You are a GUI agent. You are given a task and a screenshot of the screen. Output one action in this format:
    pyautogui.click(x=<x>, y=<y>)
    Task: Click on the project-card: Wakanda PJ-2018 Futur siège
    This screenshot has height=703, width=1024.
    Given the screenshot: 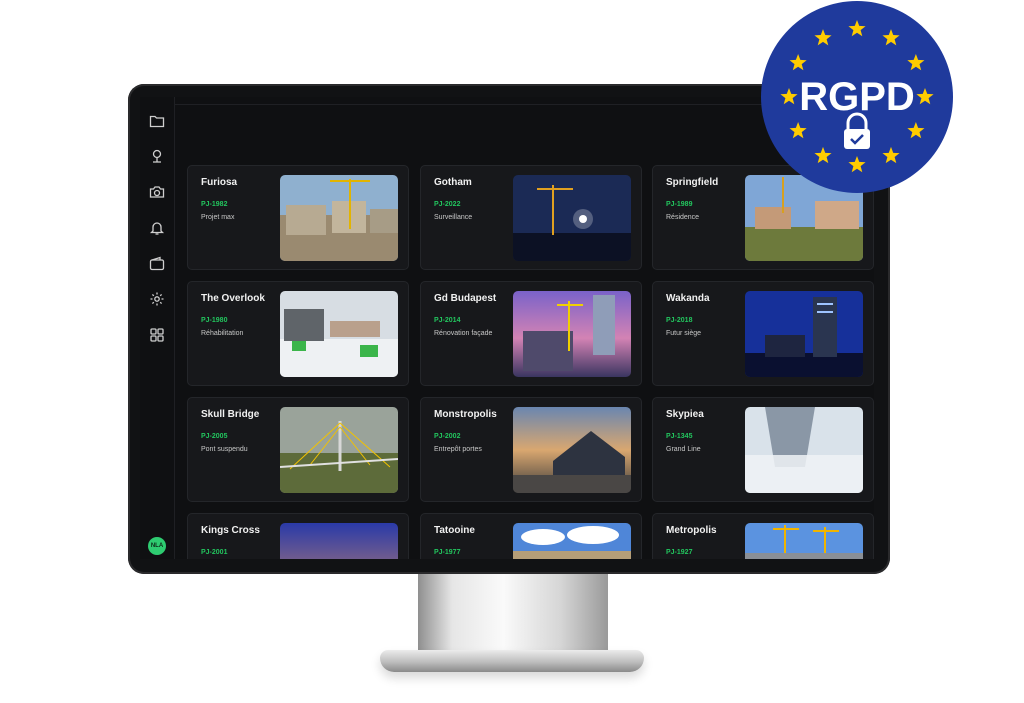 What is the action you would take?
    pyautogui.click(x=763, y=333)
    